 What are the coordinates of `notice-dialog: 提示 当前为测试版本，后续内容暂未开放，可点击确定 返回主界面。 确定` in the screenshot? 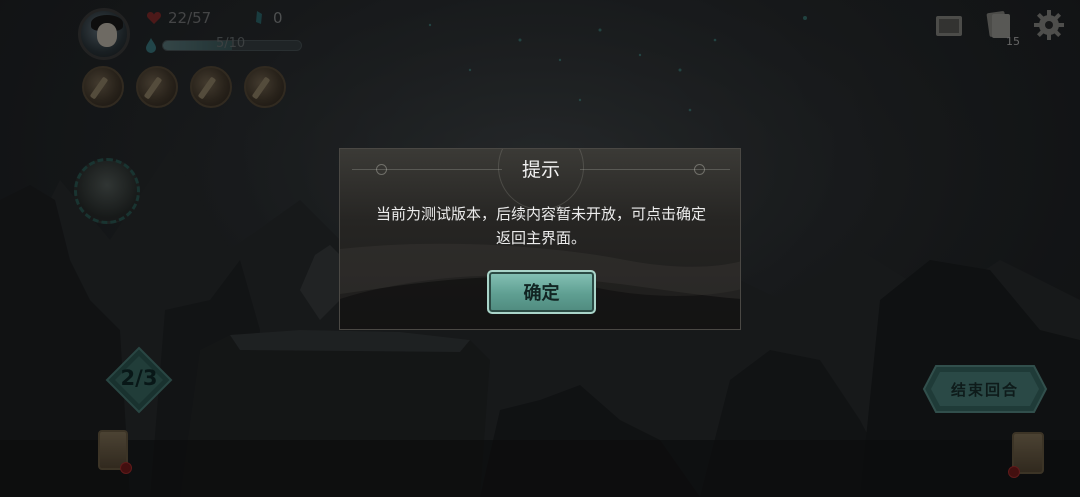 It's located at (540, 239).